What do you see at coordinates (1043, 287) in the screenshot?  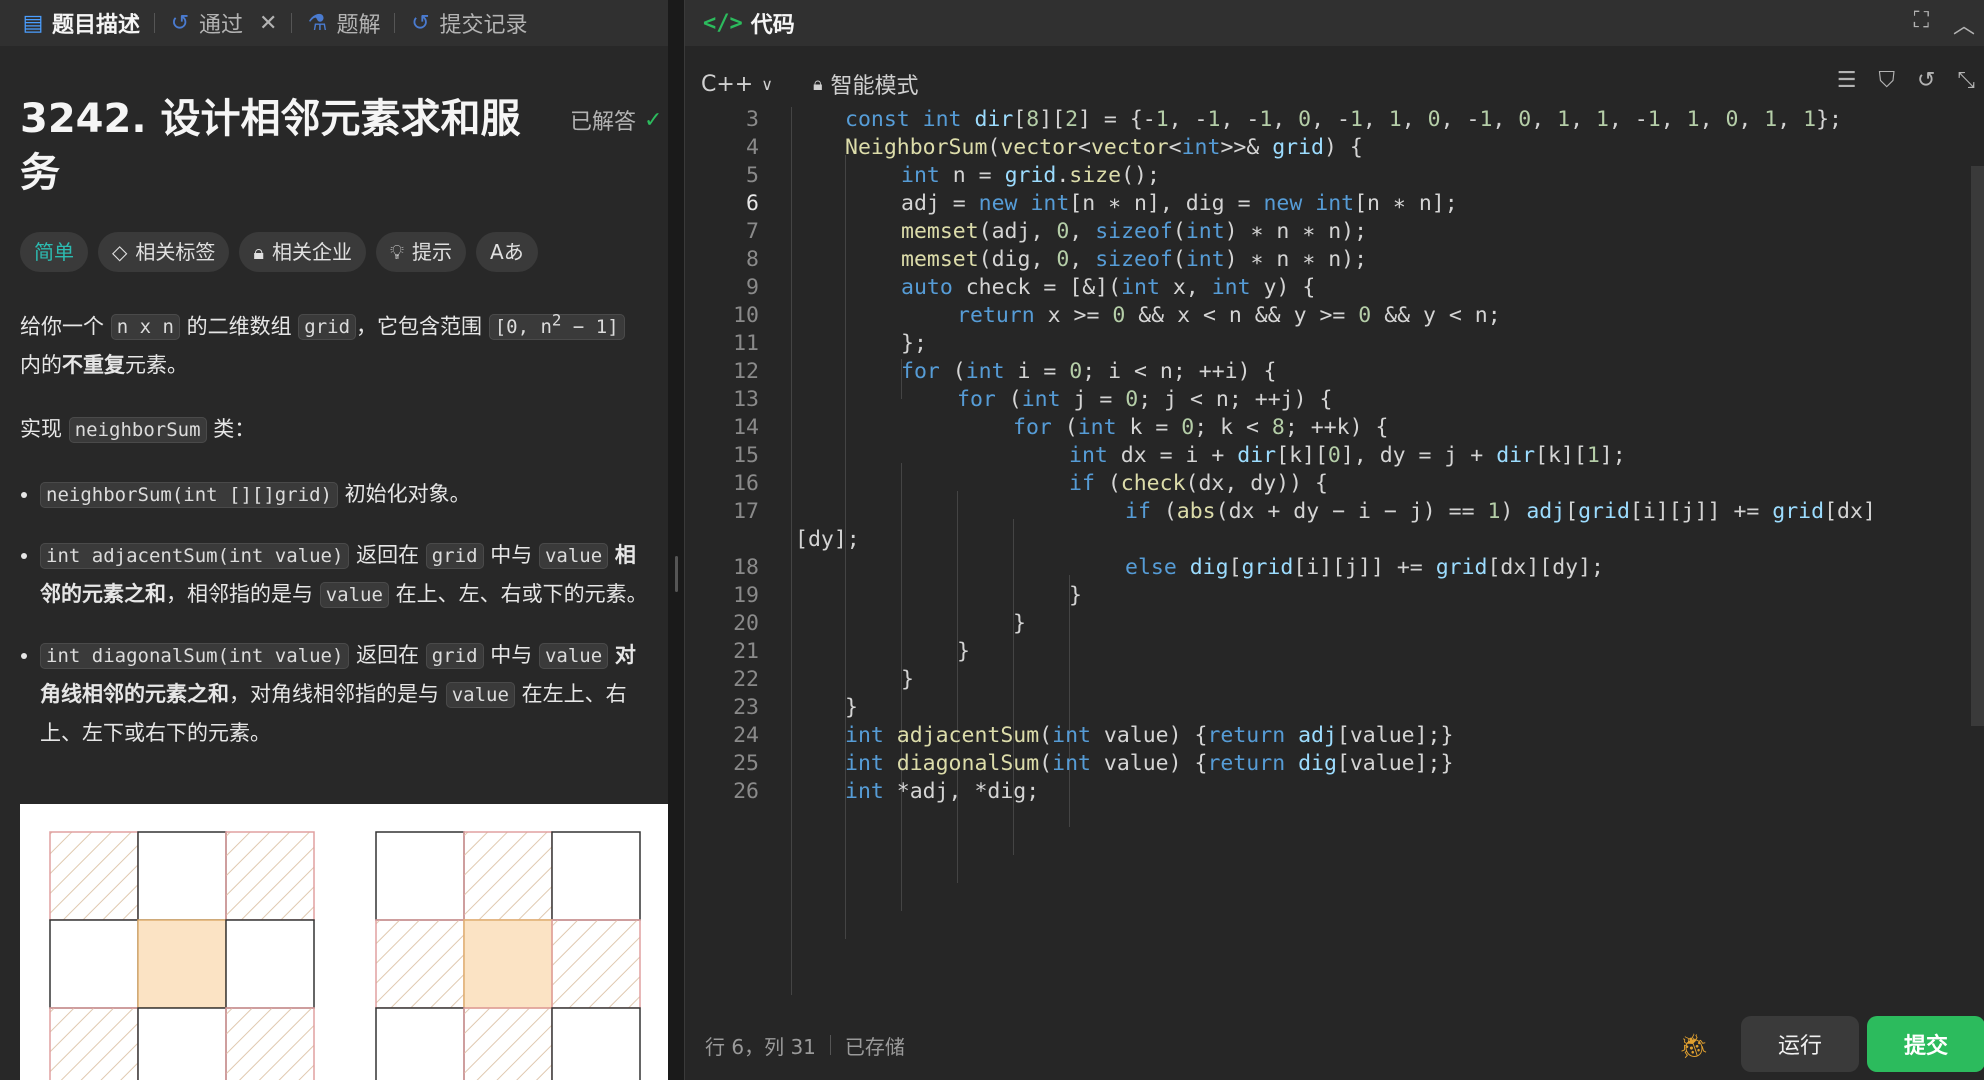 I see `code-token: check = [&](` at bounding box center [1043, 287].